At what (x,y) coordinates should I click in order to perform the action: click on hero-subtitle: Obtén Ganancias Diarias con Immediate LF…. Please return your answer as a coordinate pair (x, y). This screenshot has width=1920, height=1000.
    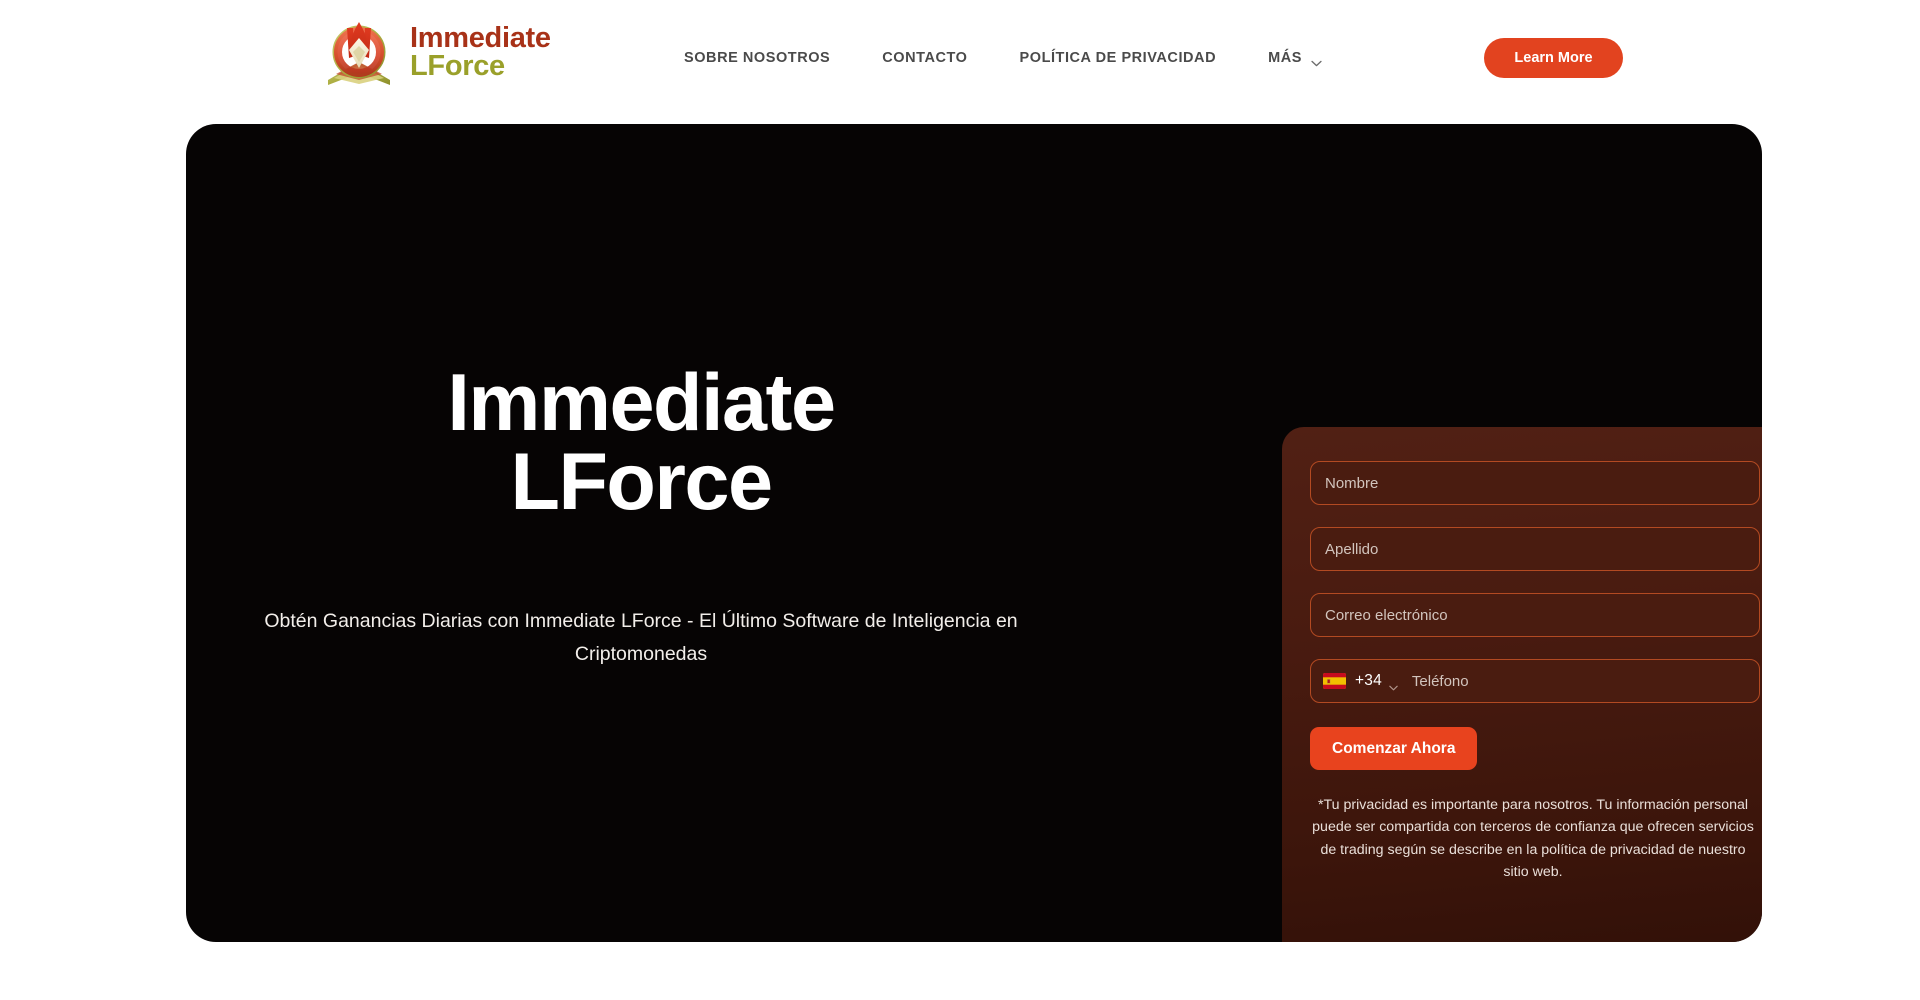
    Looking at the image, I should click on (641, 637).